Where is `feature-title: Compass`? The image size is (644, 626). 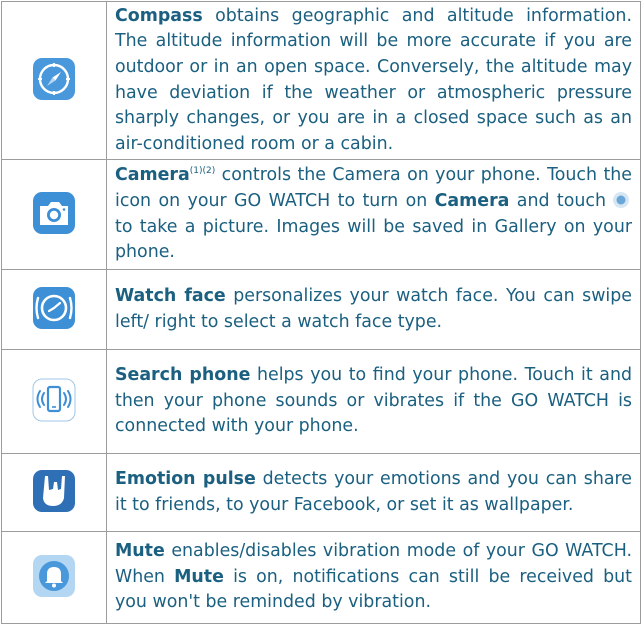 feature-title: Compass is located at coordinates (159, 15).